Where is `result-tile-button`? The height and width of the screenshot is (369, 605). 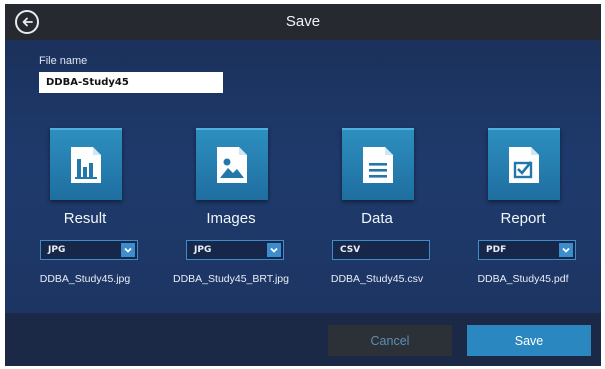 result-tile-button is located at coordinates (86, 164).